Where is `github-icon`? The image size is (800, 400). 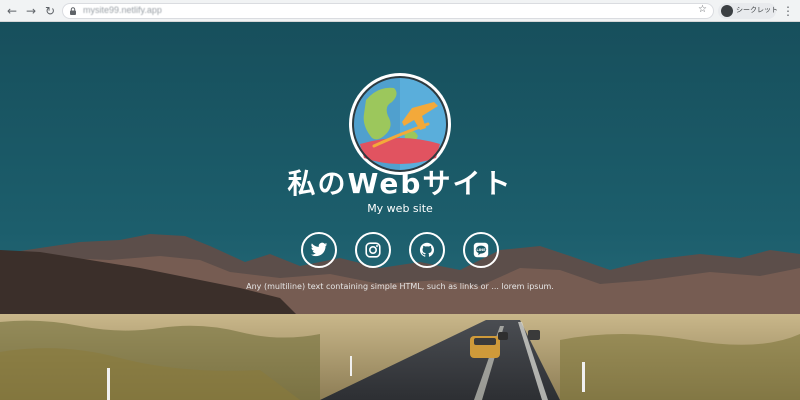 github-icon is located at coordinates (427, 249).